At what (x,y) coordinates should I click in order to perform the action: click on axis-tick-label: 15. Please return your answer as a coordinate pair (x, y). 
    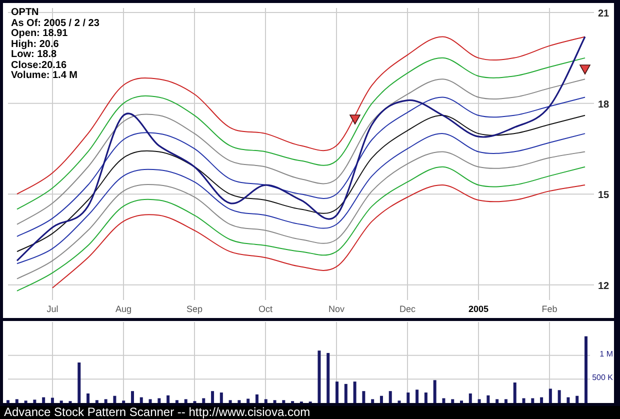
    Looking at the image, I should click on (604, 196).